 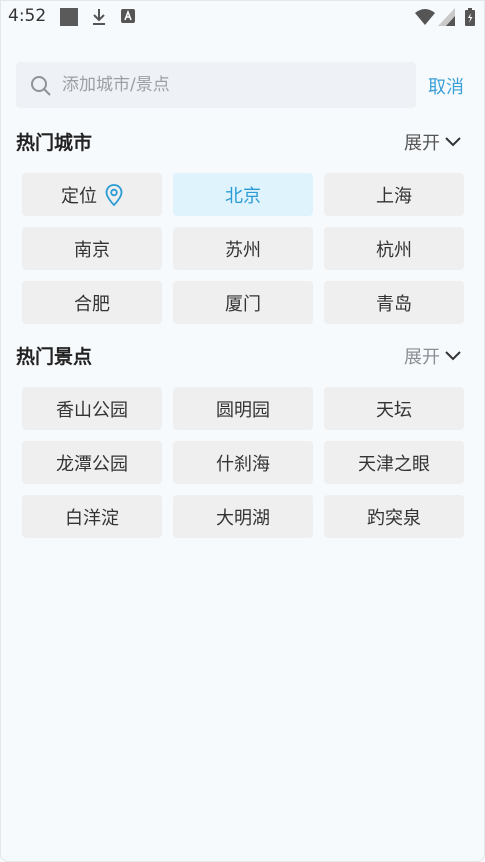 I want to click on spot-chip: 香山公园, so click(x=92, y=408).